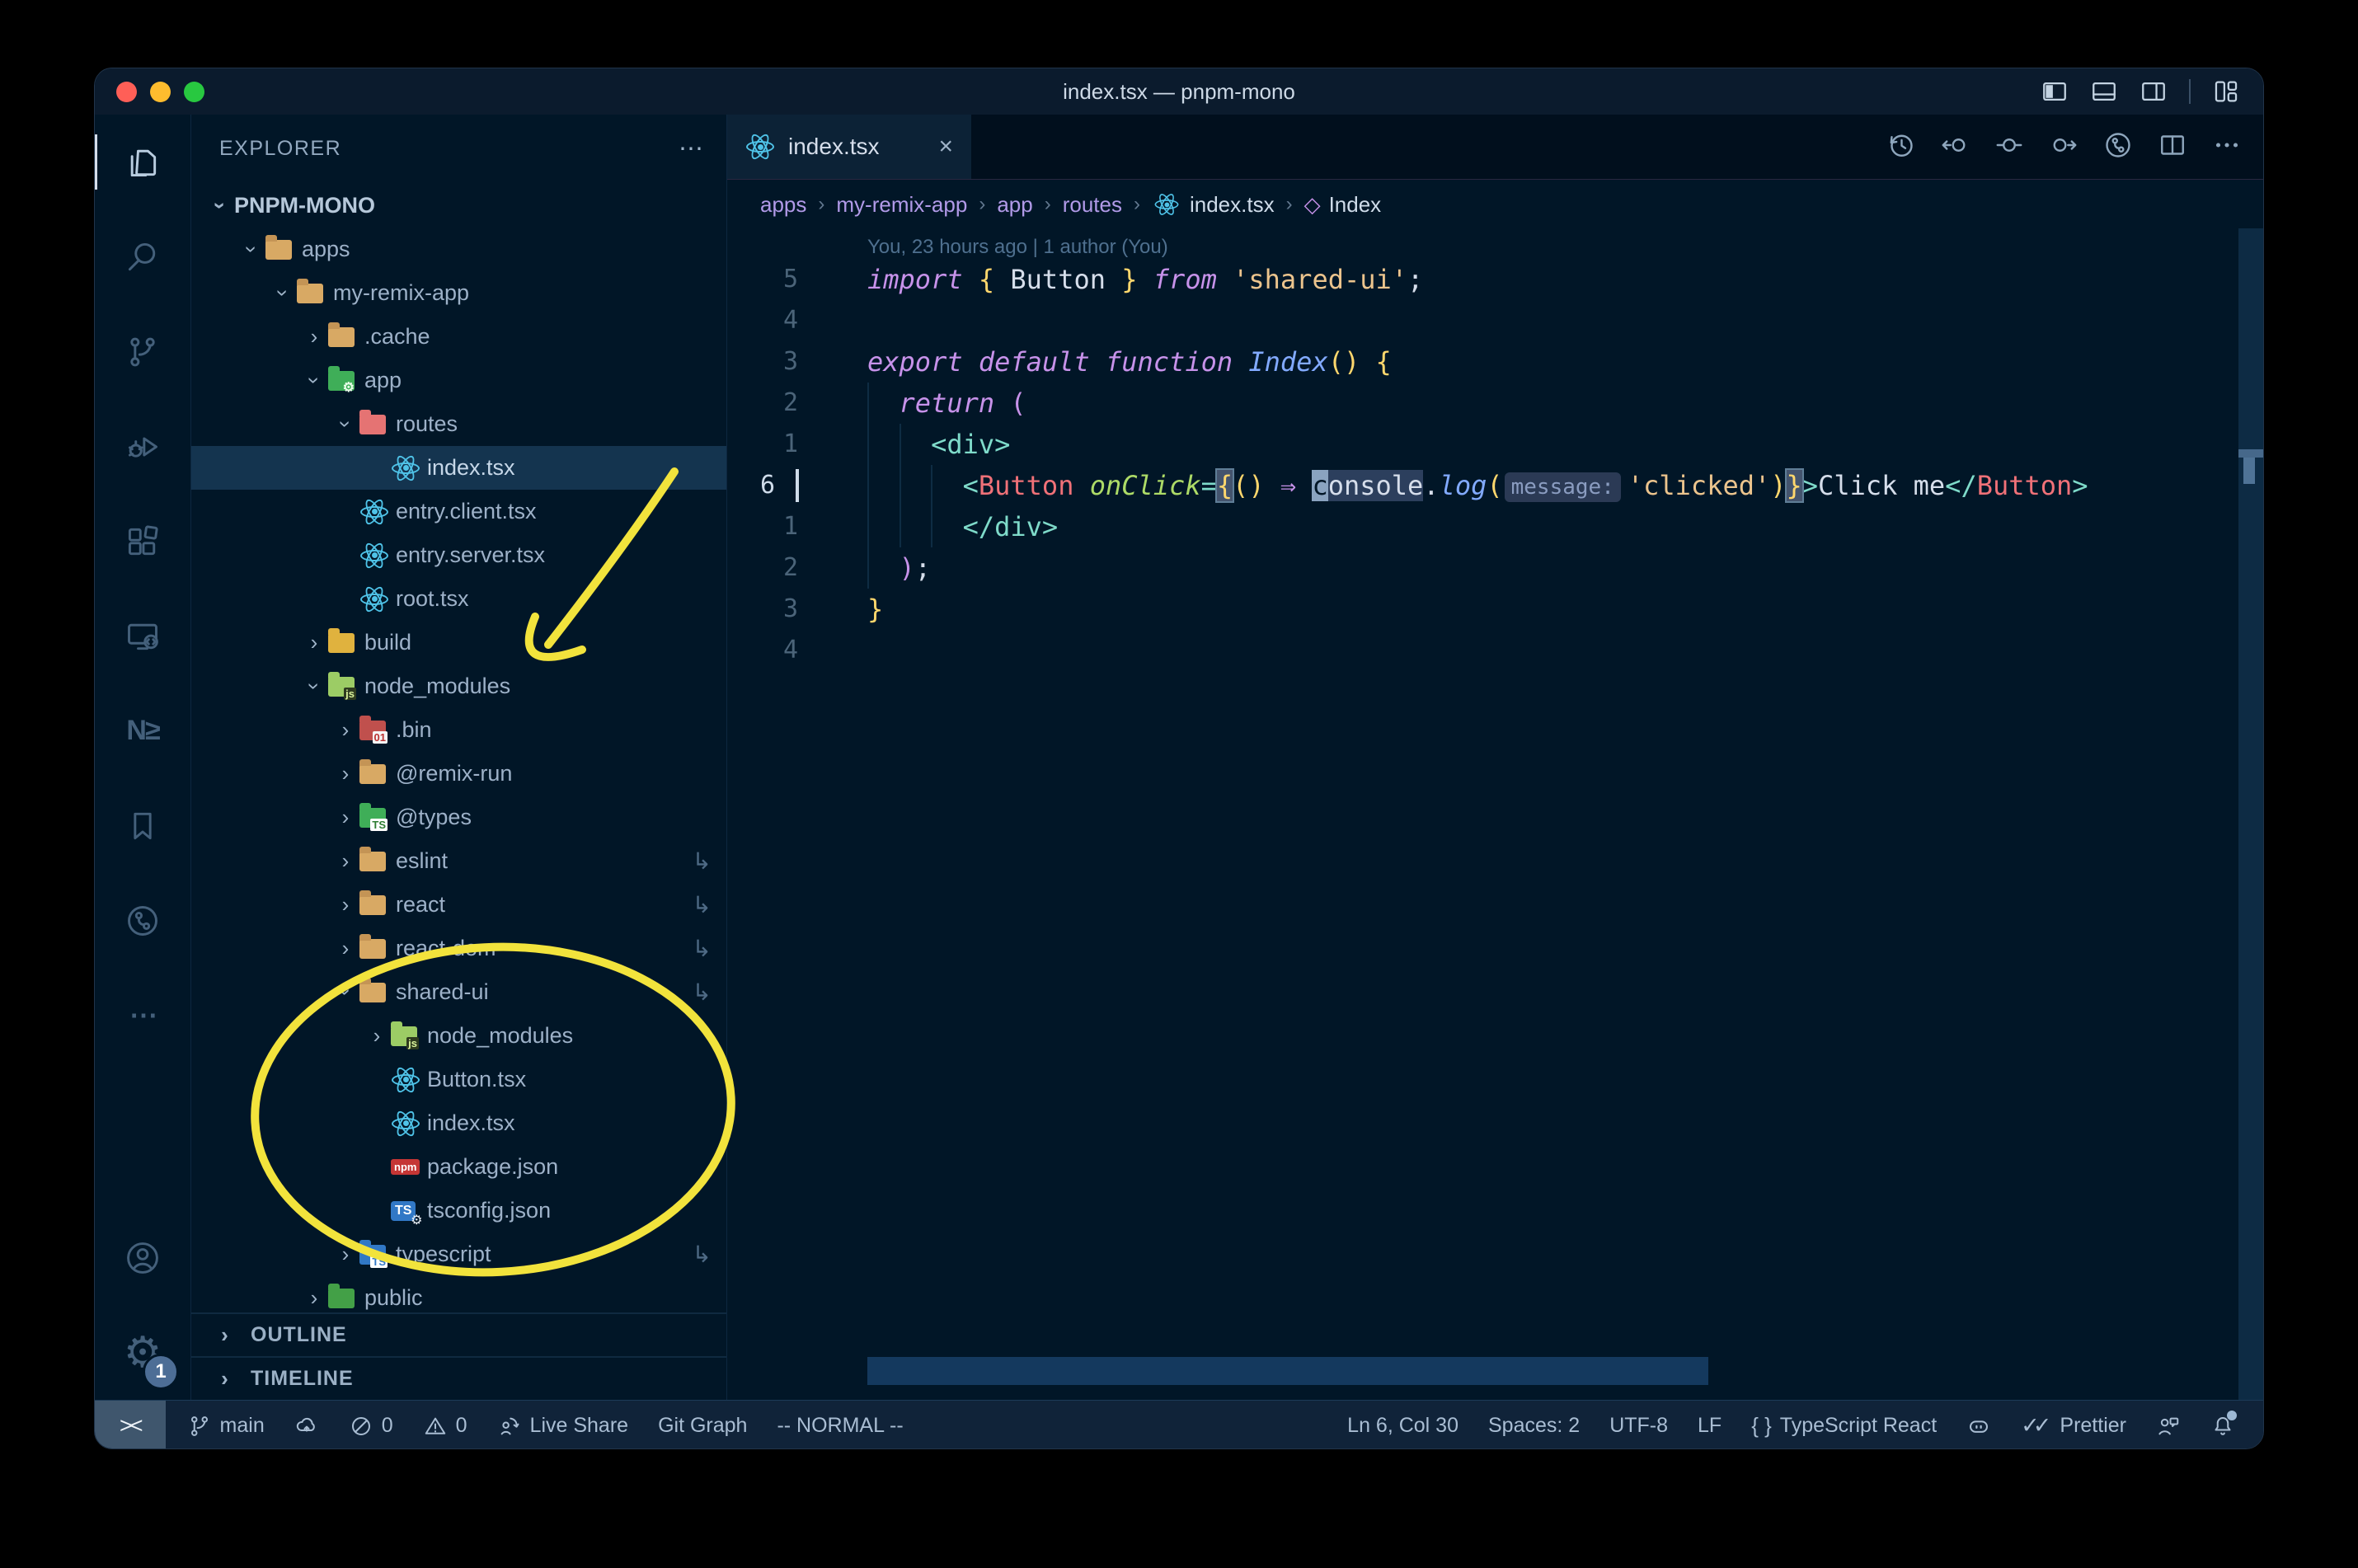  I want to click on tree-item-root-tsx: ›root.tsx, so click(459, 599).